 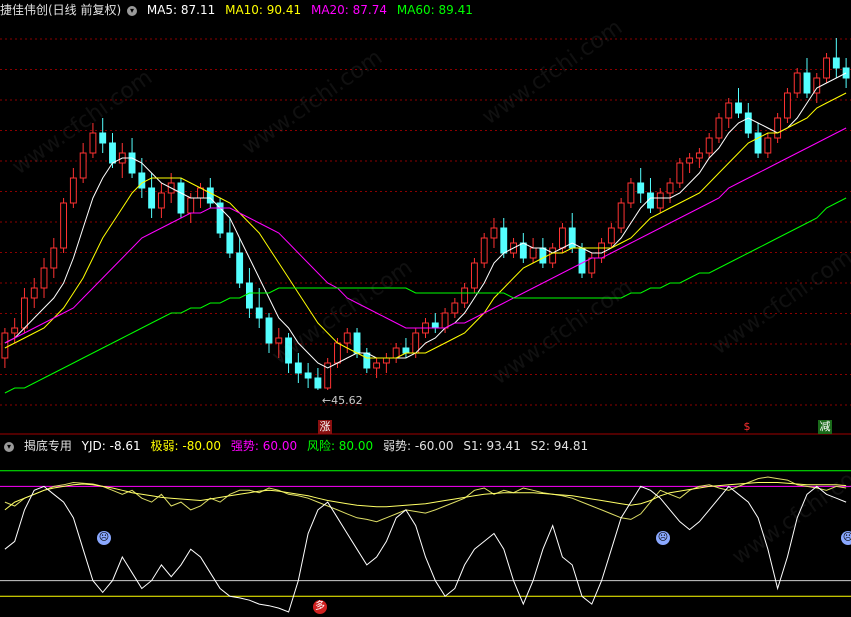 What do you see at coordinates (349, 10) in the screenshot?
I see `ma20-label: MA20: 87.74` at bounding box center [349, 10].